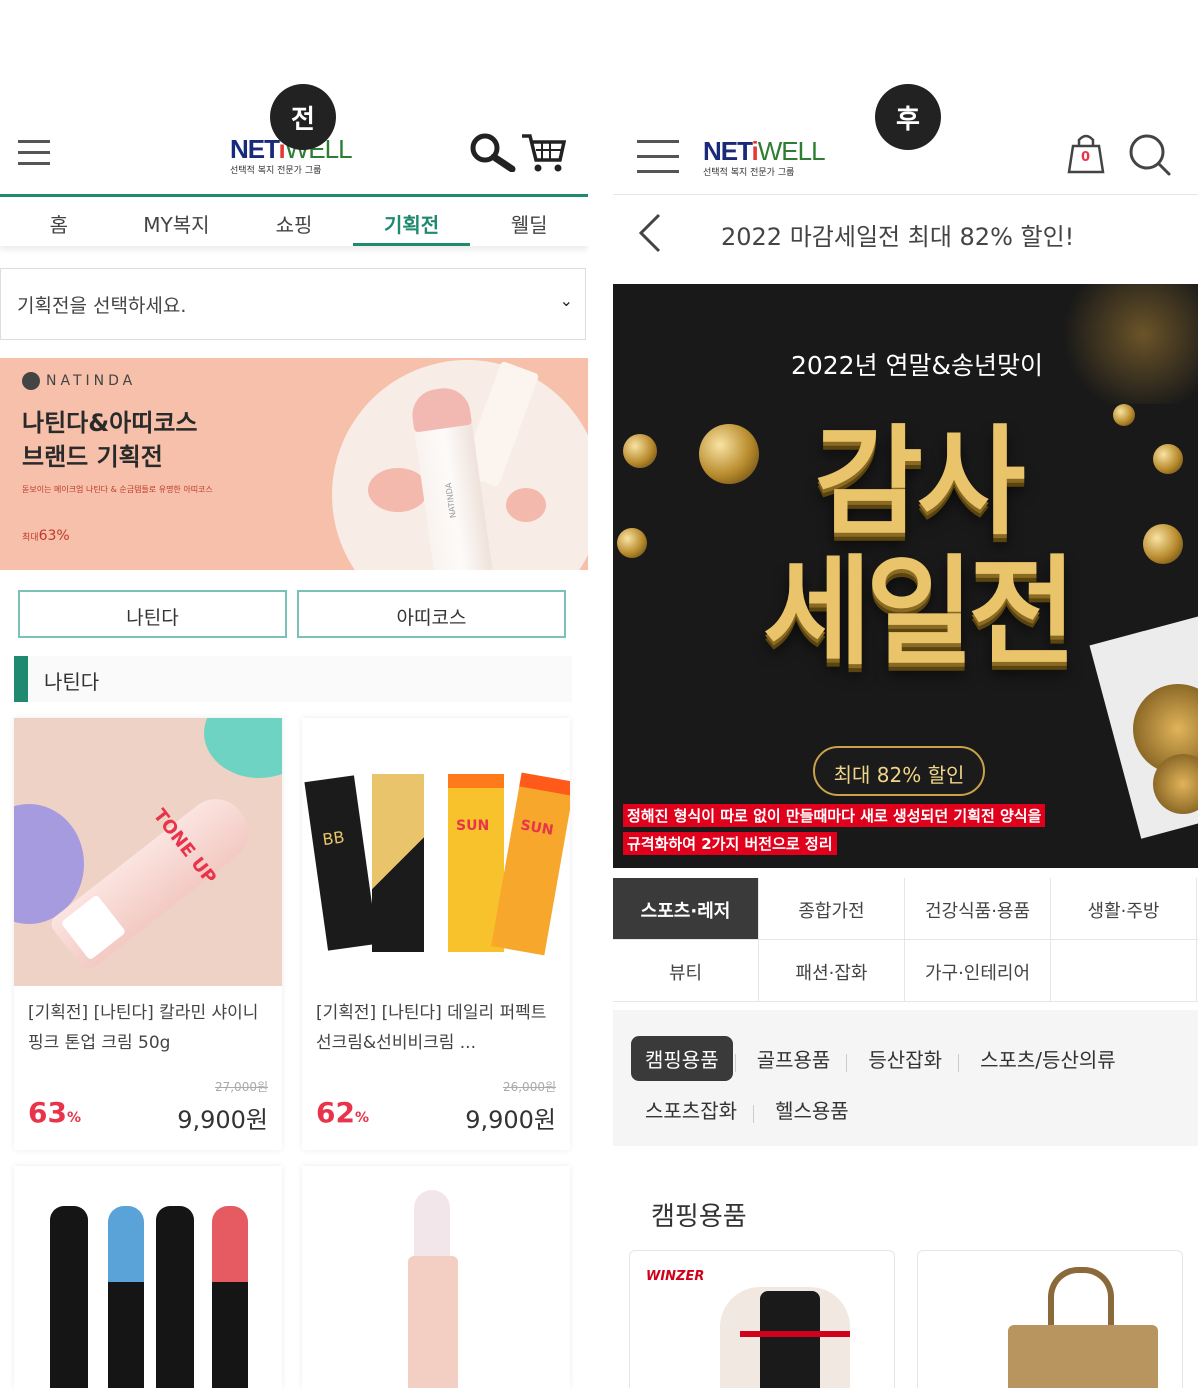  I want to click on category-empty, so click(1124, 970).